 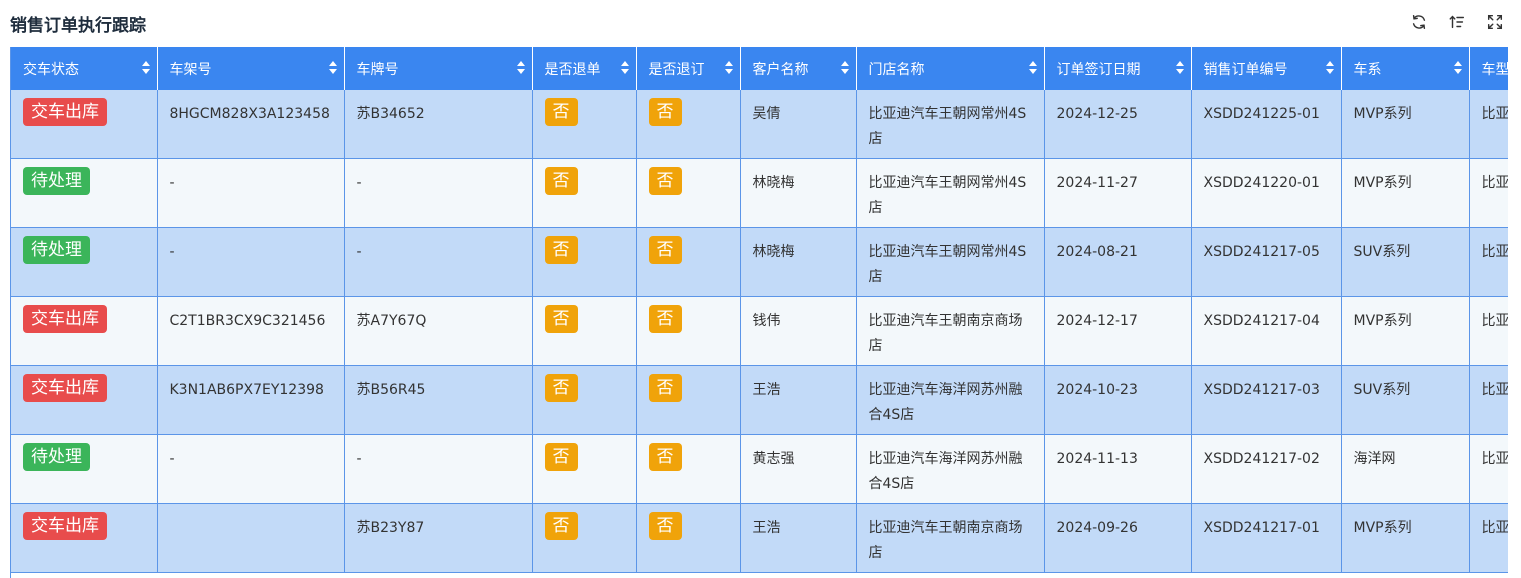 What do you see at coordinates (950, 331) in the screenshot?
I see `store-cell: 比亚迪汽车王朝南京商场店` at bounding box center [950, 331].